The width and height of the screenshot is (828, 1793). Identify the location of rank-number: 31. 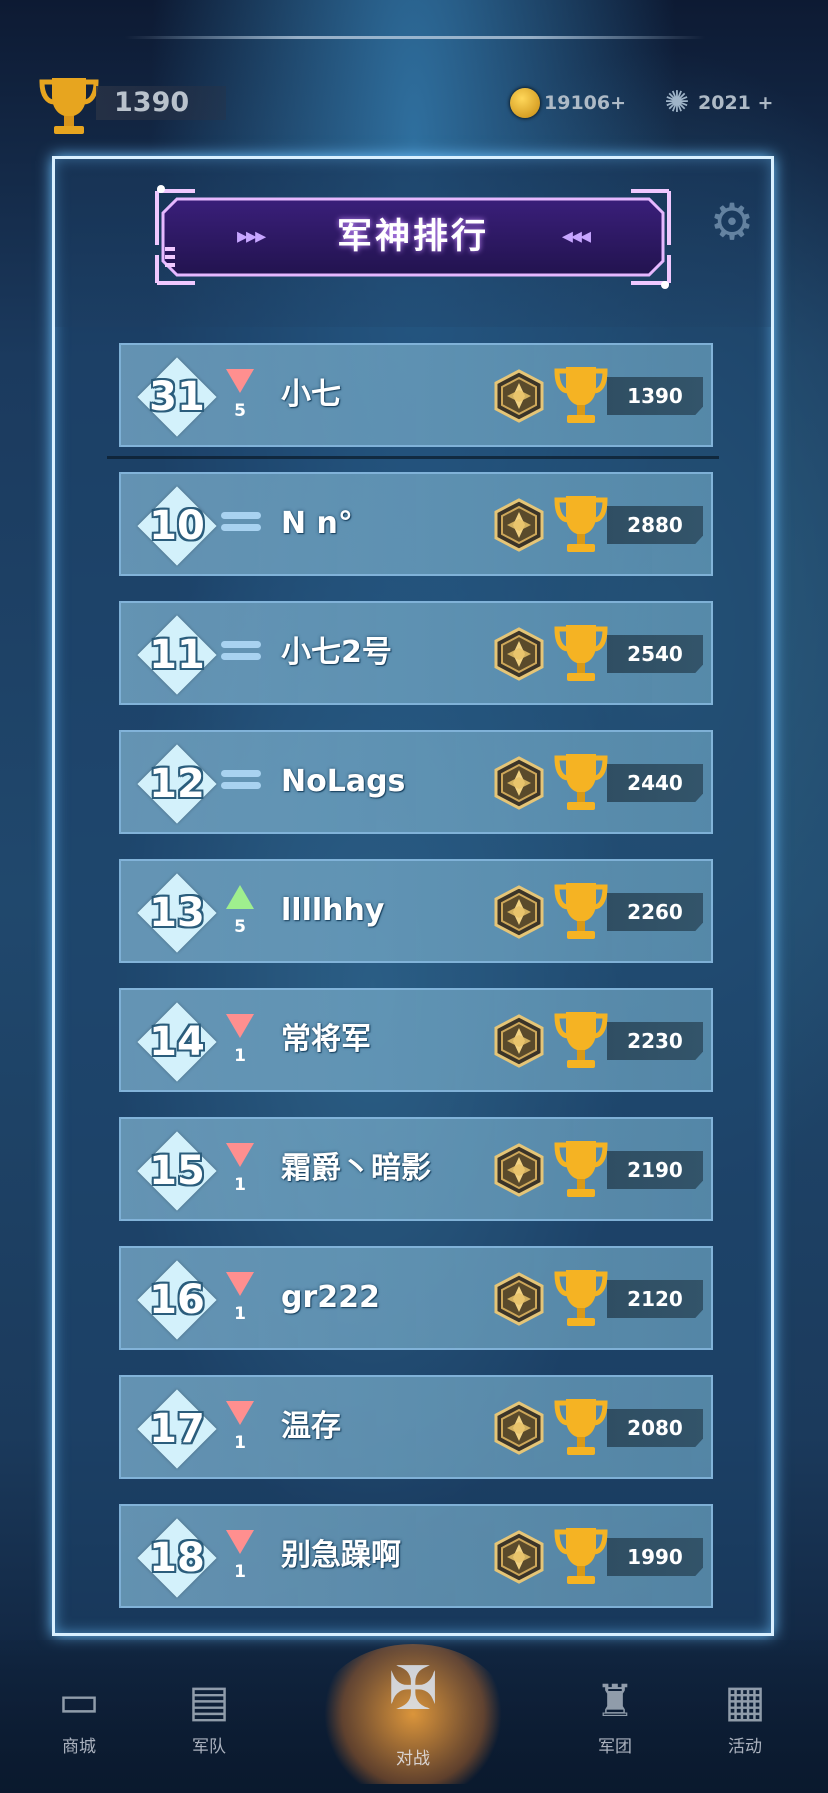
(177, 397).